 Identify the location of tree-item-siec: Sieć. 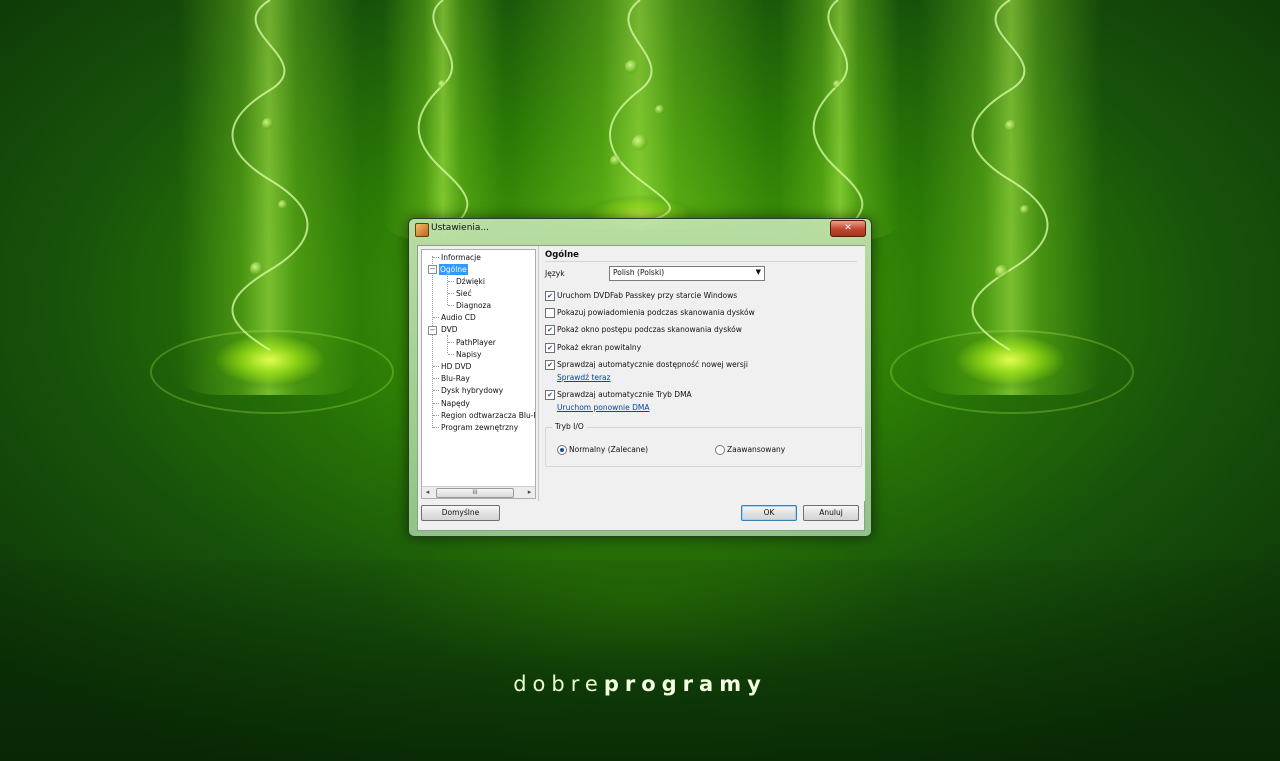
(464, 293).